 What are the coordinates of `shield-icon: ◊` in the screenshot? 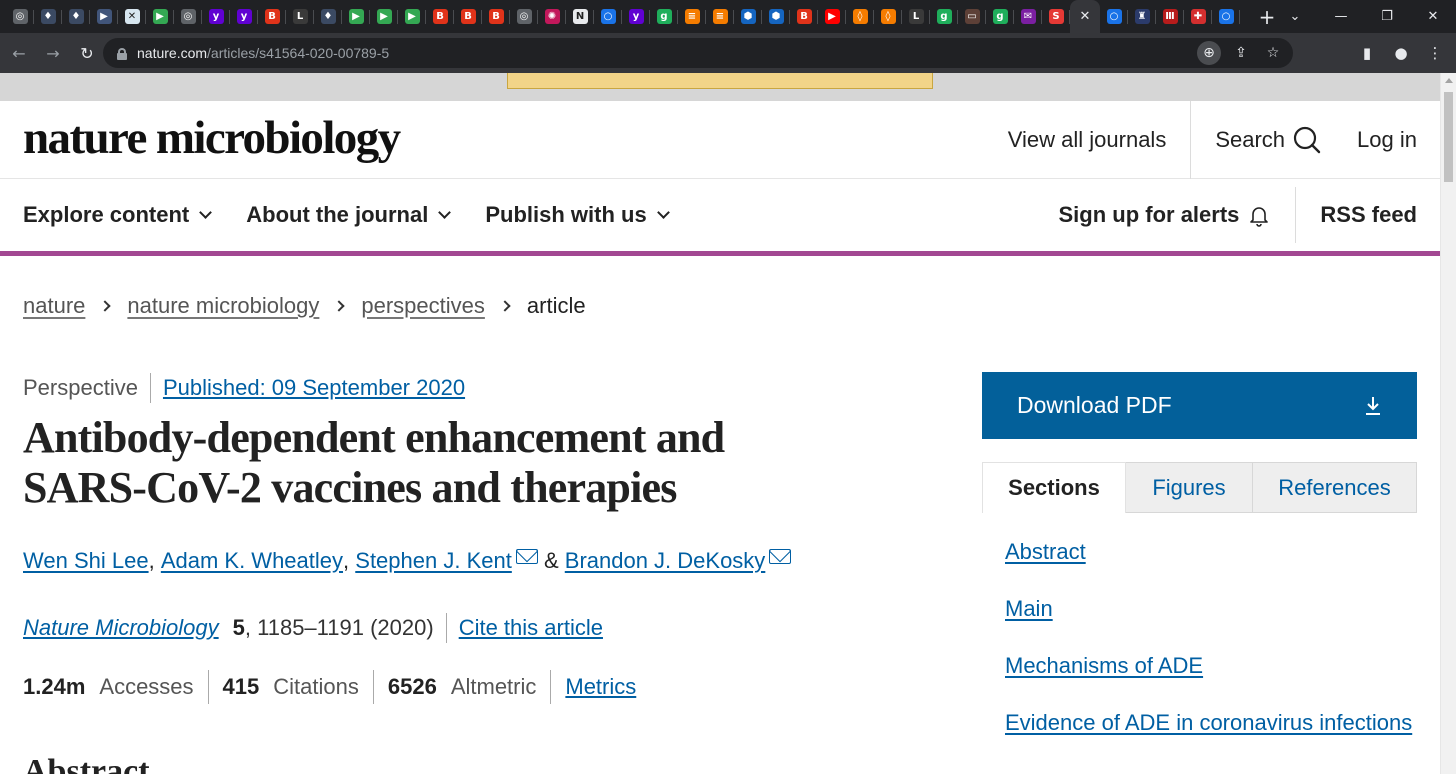 It's located at (888, 16).